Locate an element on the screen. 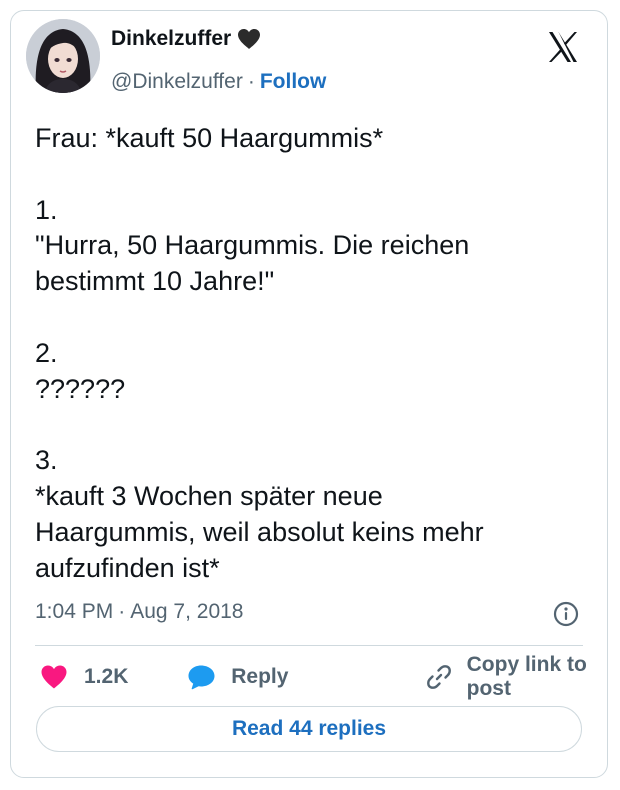 The width and height of the screenshot is (620, 790). reply-label: Reply is located at coordinates (260, 676).